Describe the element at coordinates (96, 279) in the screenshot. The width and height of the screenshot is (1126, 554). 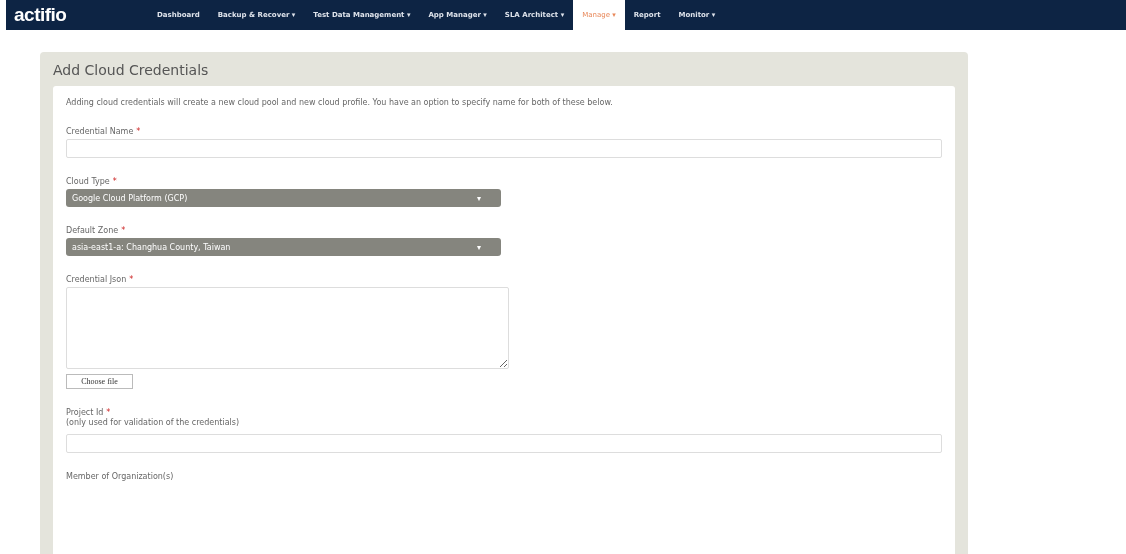
I see `field-label: Credential Json` at that location.